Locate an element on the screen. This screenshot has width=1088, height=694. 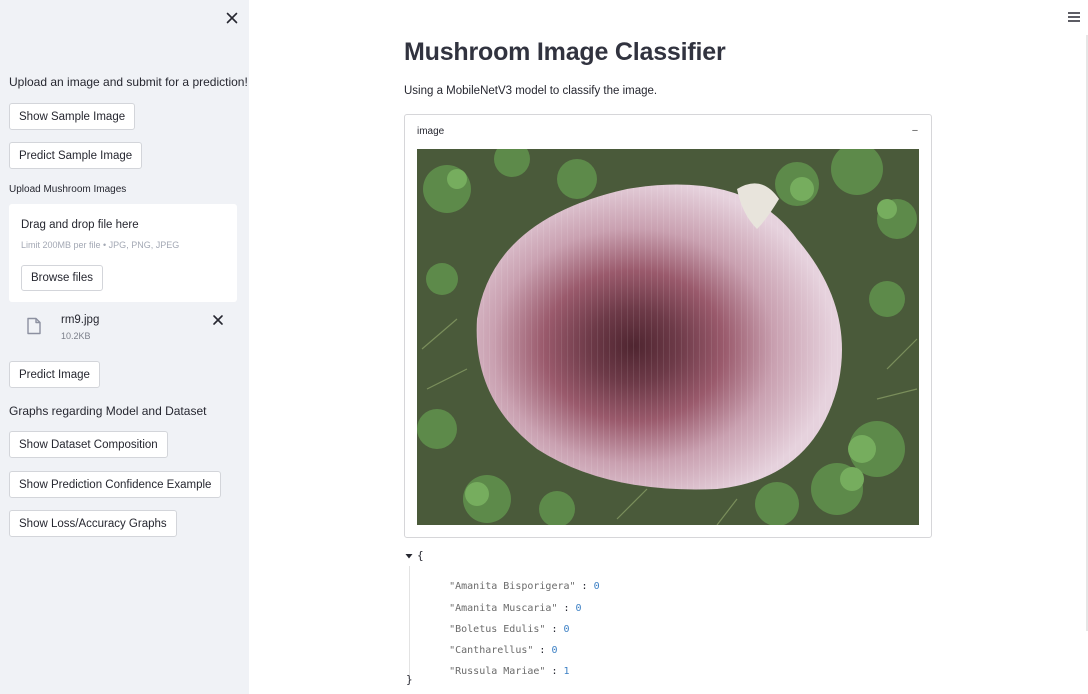
json-key: "Russula Mariae" is located at coordinates (497, 671).